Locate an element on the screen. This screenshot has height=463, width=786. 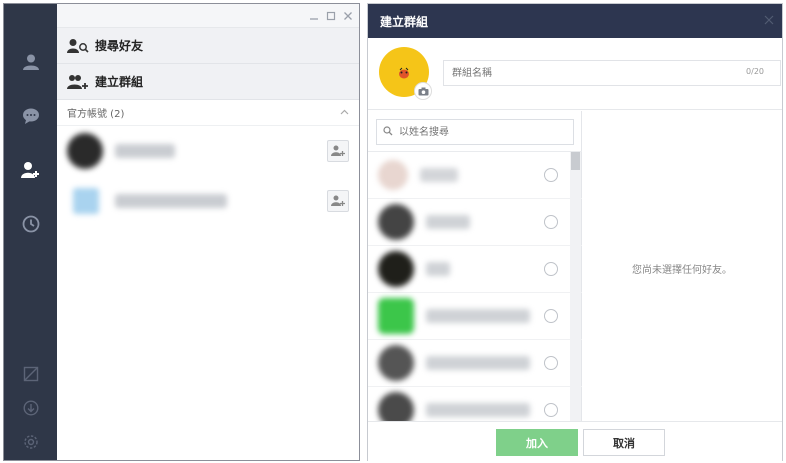
create-group-icon is located at coordinates (78, 82).